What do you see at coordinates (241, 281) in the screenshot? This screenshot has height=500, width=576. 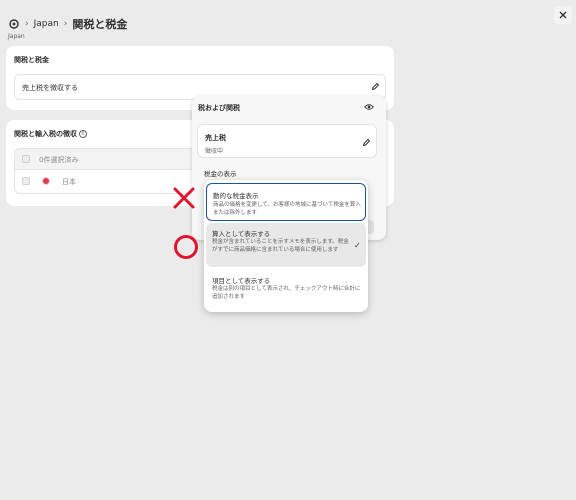 I see `option-title: 項目として表示する` at bounding box center [241, 281].